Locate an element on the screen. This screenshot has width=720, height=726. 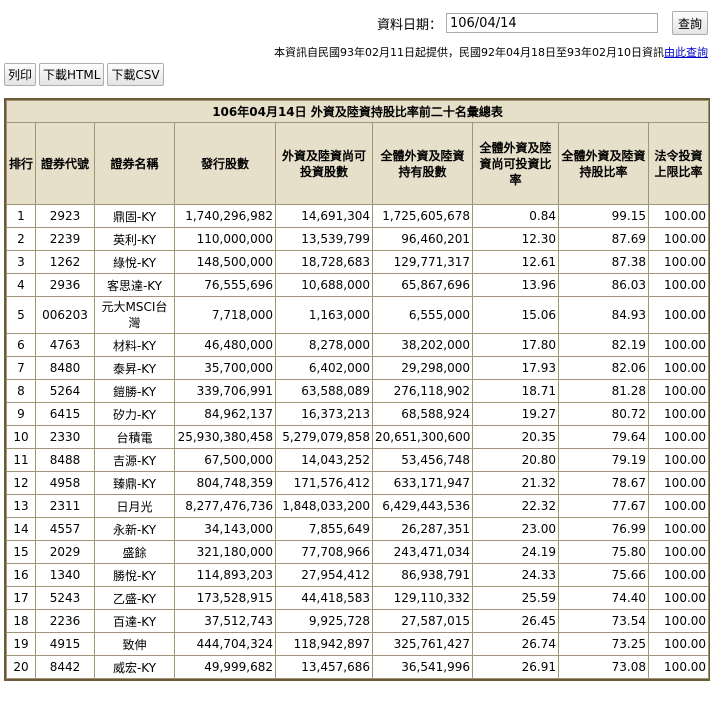
cell-code: 5243 is located at coordinates (65, 598).